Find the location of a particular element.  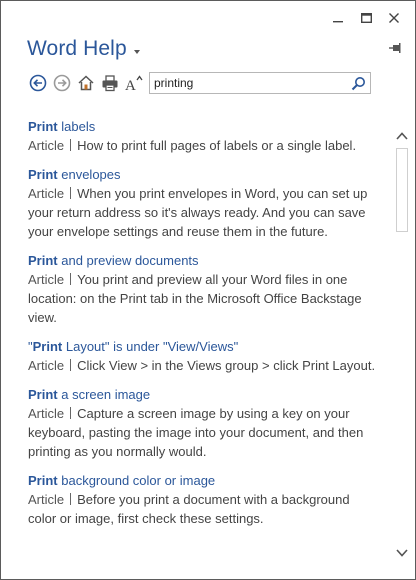

scrollbar-thumb is located at coordinates (402, 190).